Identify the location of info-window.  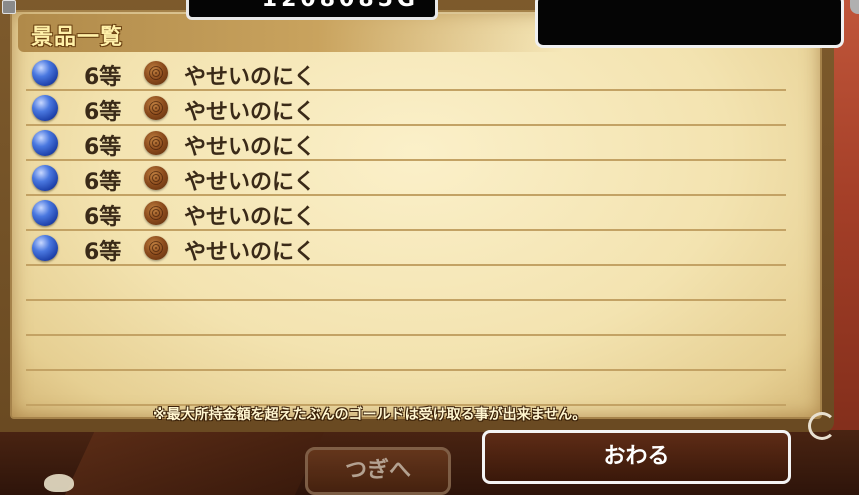
(689, 24).